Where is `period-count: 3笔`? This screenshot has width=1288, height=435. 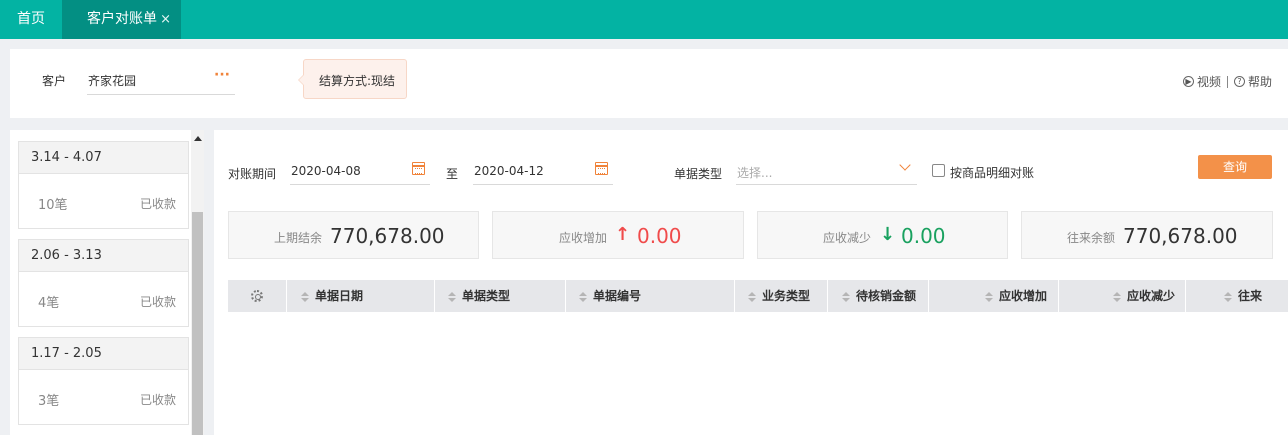
period-count: 3笔 is located at coordinates (49, 401).